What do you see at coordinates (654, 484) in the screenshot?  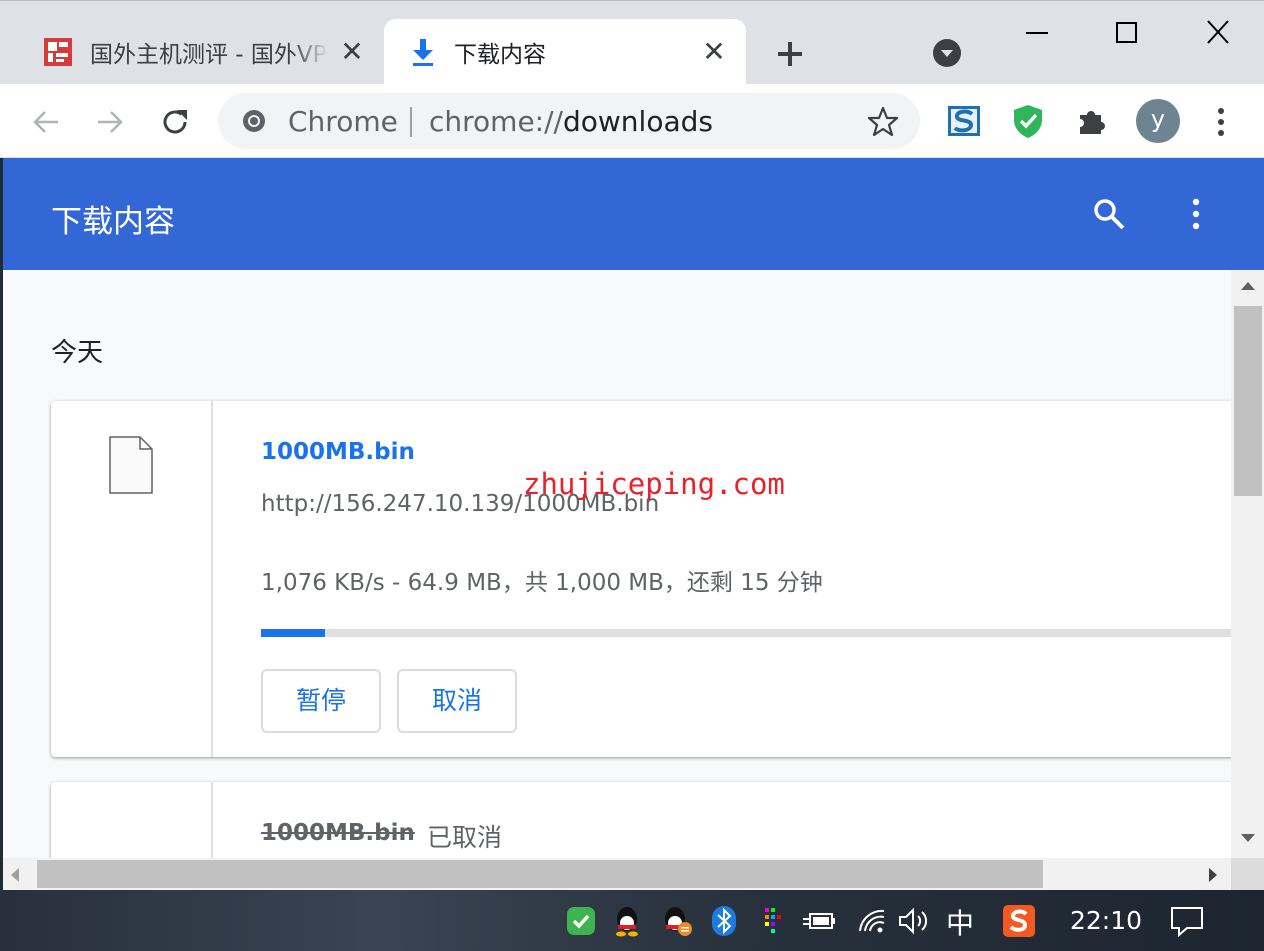 I see `watermark-text: zhujiceping.com` at bounding box center [654, 484].